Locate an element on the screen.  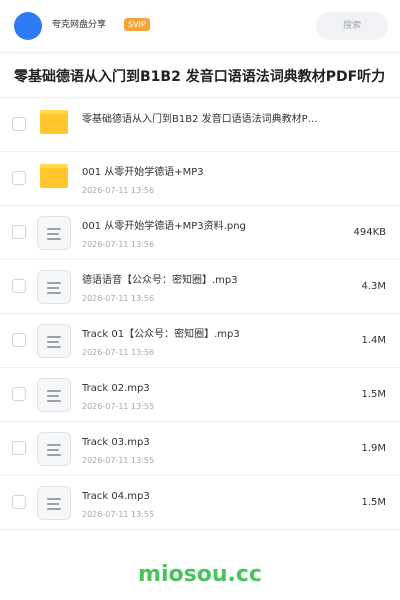
list-item: Track 03.mp3 2026-07-11 13:55 1.9M is located at coordinates (200, 449).